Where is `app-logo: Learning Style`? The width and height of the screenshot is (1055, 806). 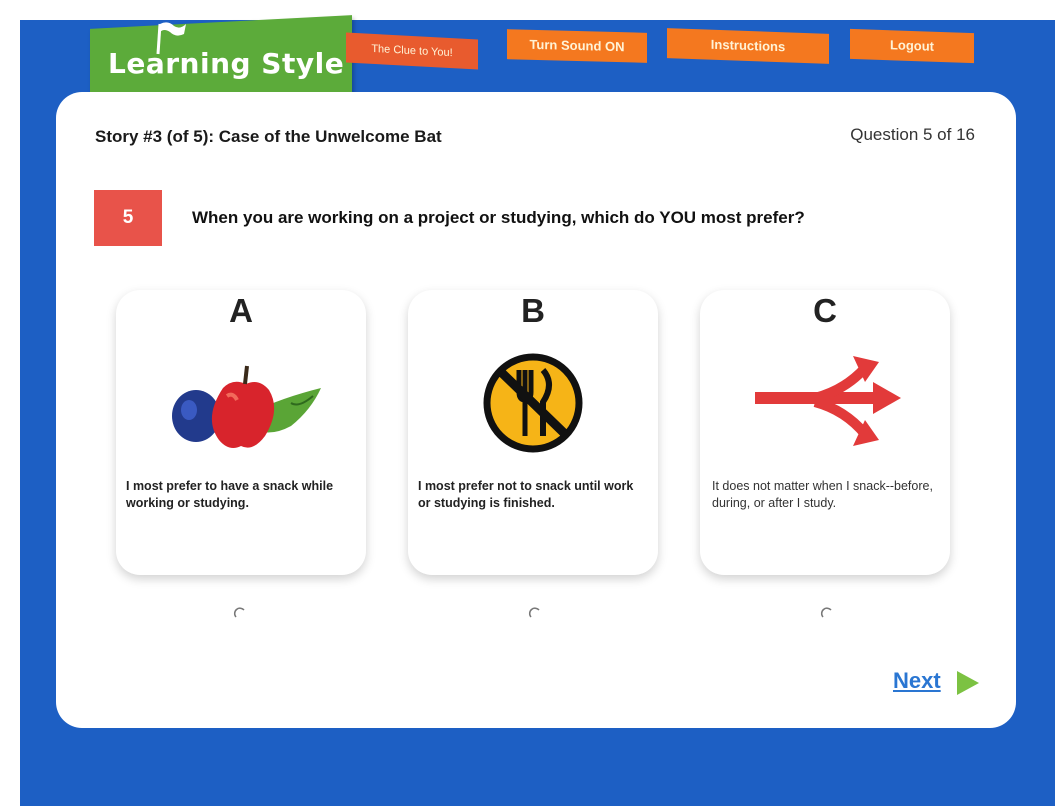 app-logo: Learning Style is located at coordinates (226, 63).